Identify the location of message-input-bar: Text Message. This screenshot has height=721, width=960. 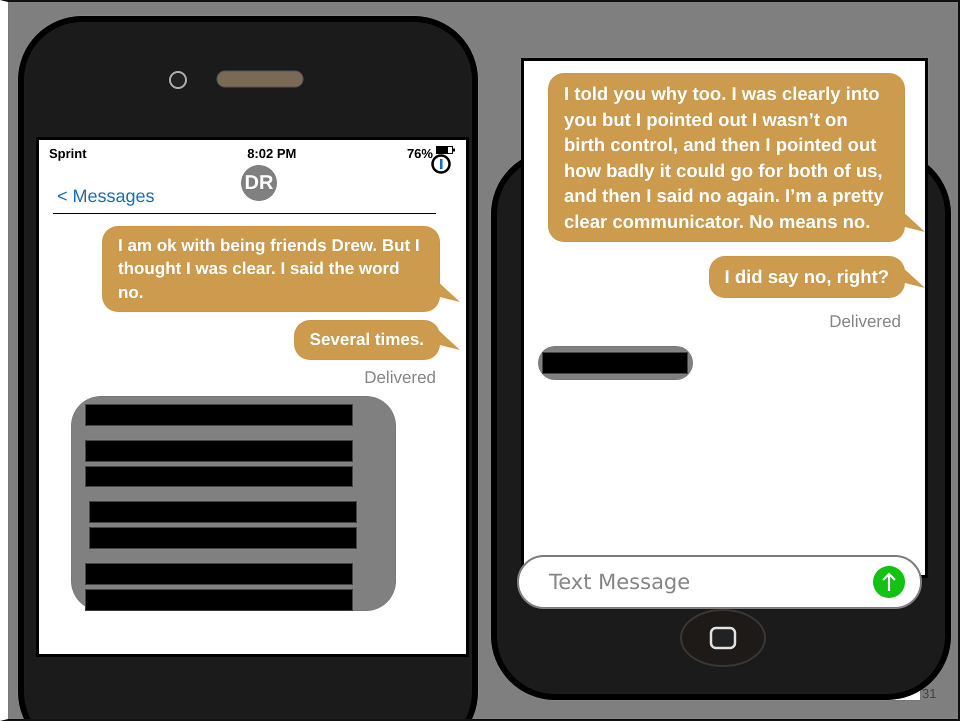
(719, 582).